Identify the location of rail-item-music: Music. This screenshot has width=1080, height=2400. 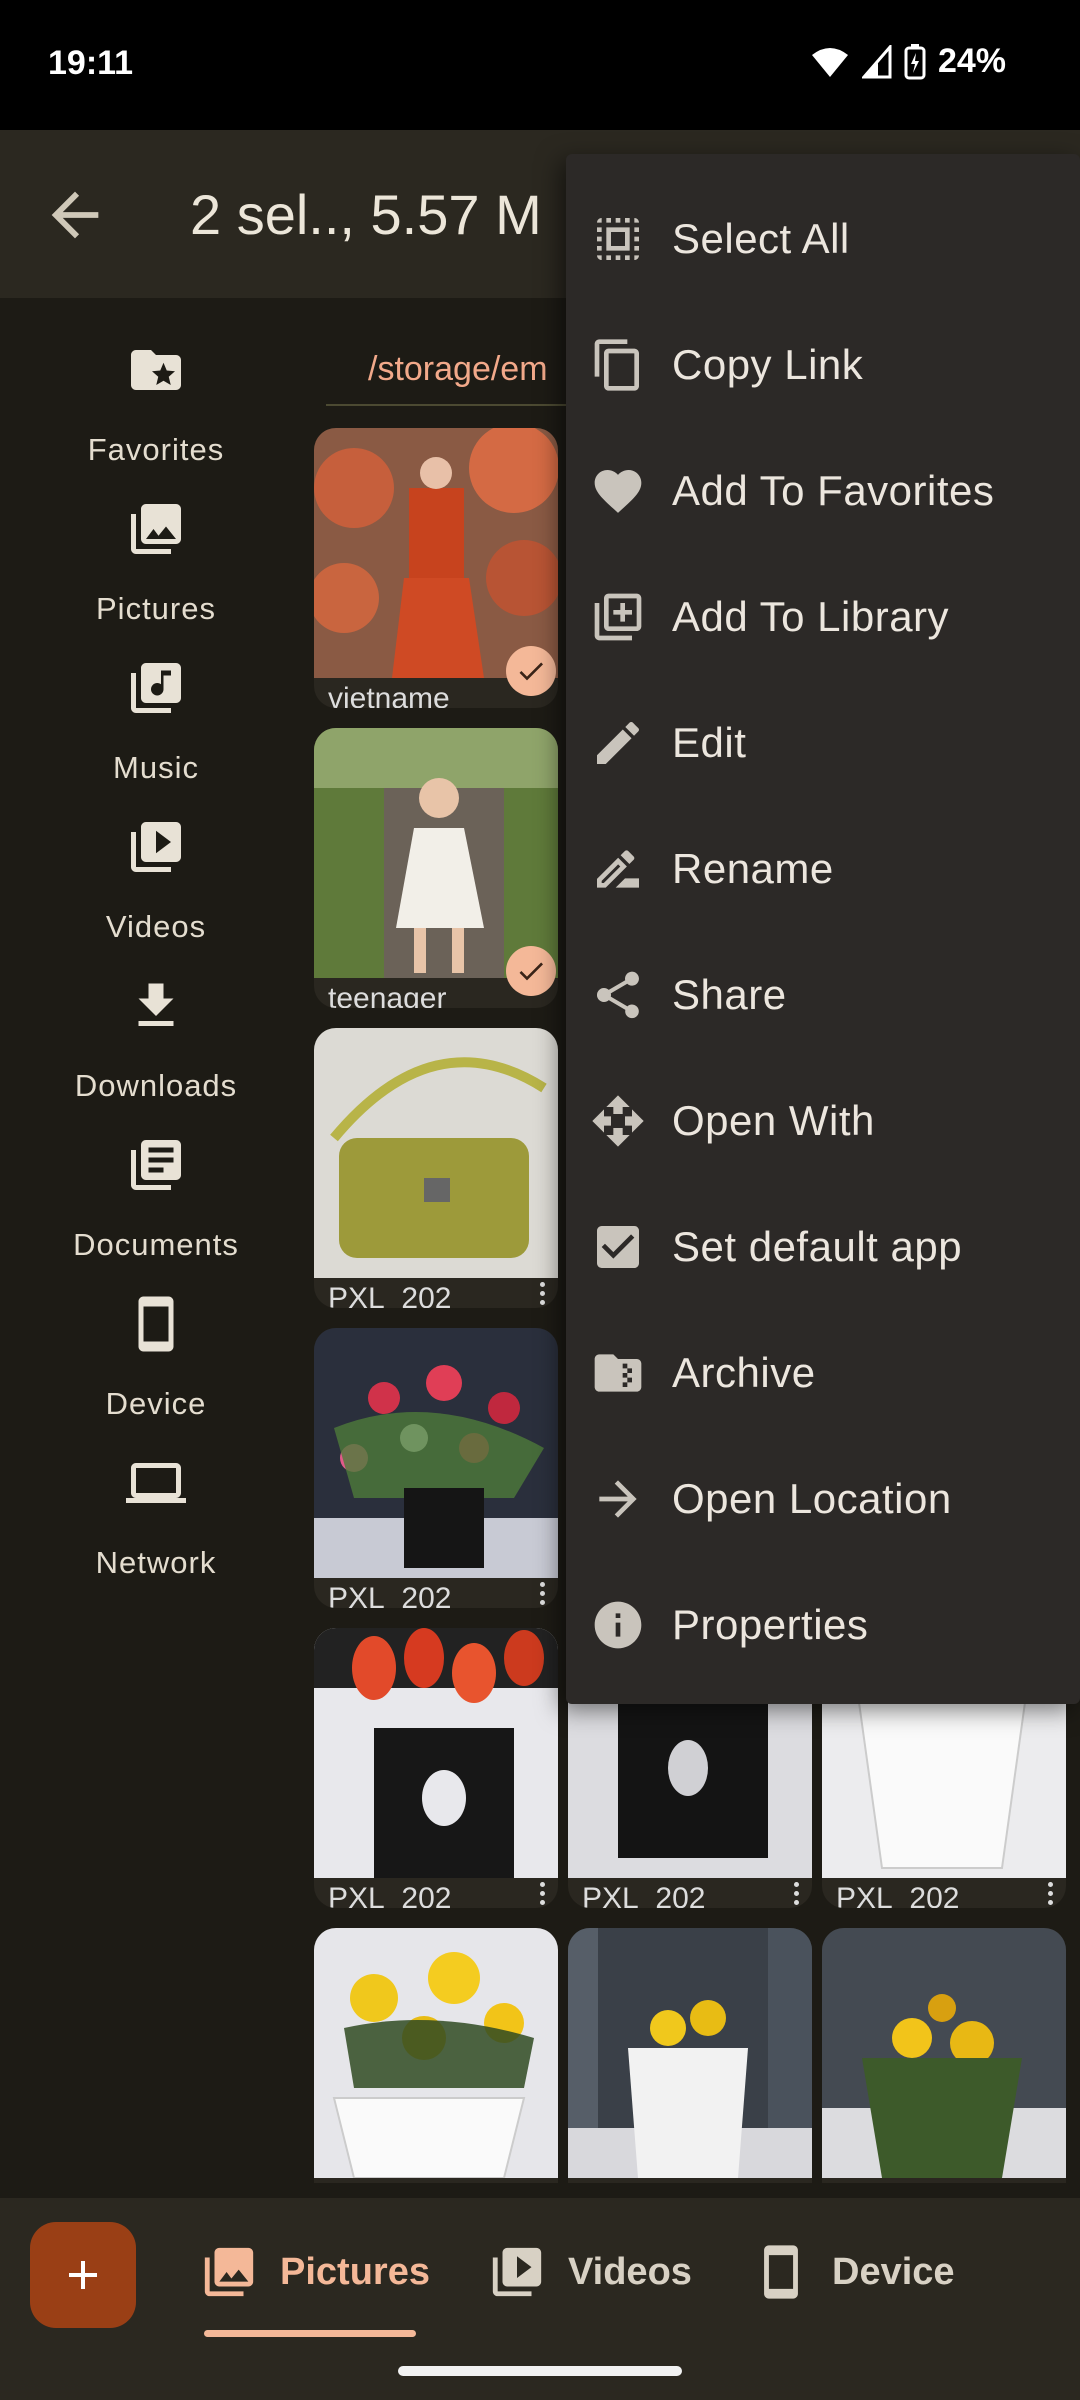
(156, 700).